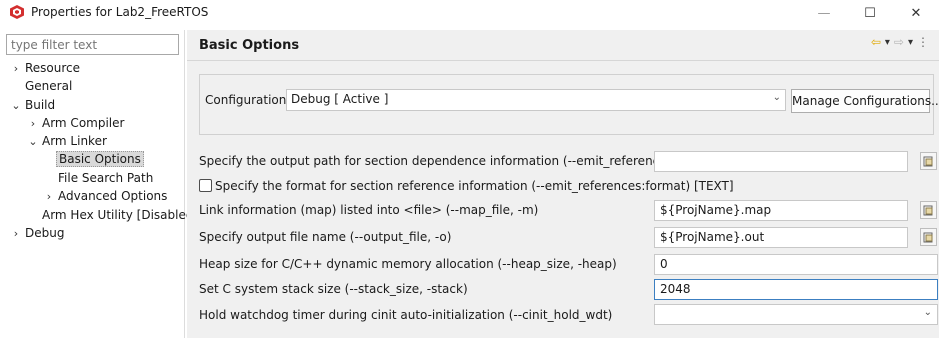 The height and width of the screenshot is (338, 939). What do you see at coordinates (563, 60) in the screenshot?
I see `header-divider` at bounding box center [563, 60].